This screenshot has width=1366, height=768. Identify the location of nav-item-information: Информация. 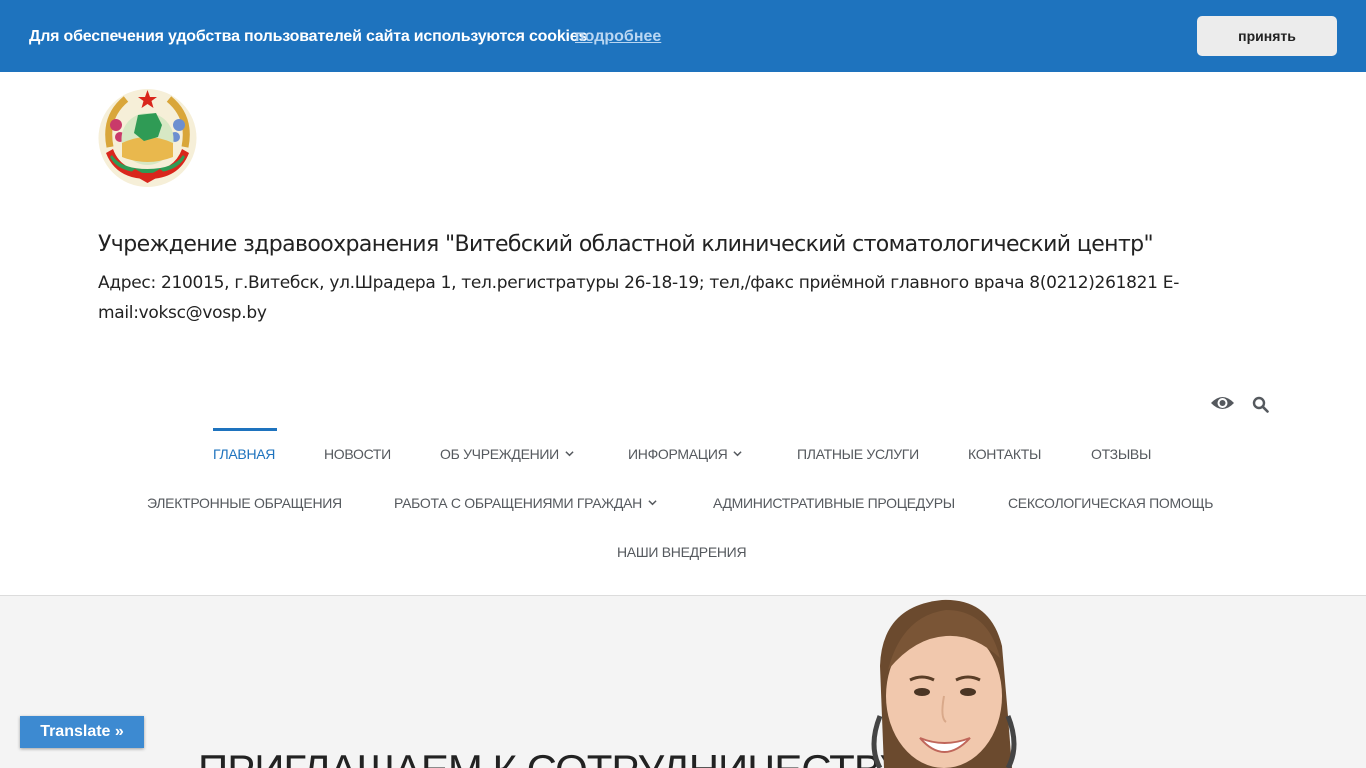
(685, 454).